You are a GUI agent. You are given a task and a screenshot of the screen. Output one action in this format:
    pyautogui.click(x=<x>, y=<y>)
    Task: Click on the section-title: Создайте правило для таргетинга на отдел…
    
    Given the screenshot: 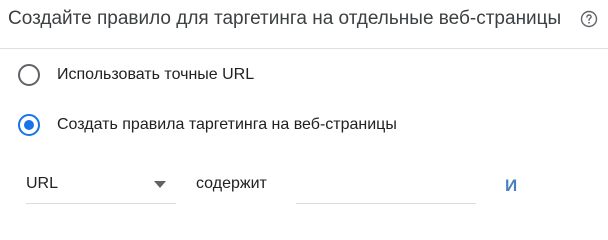 What is the action you would take?
    pyautogui.click(x=285, y=18)
    